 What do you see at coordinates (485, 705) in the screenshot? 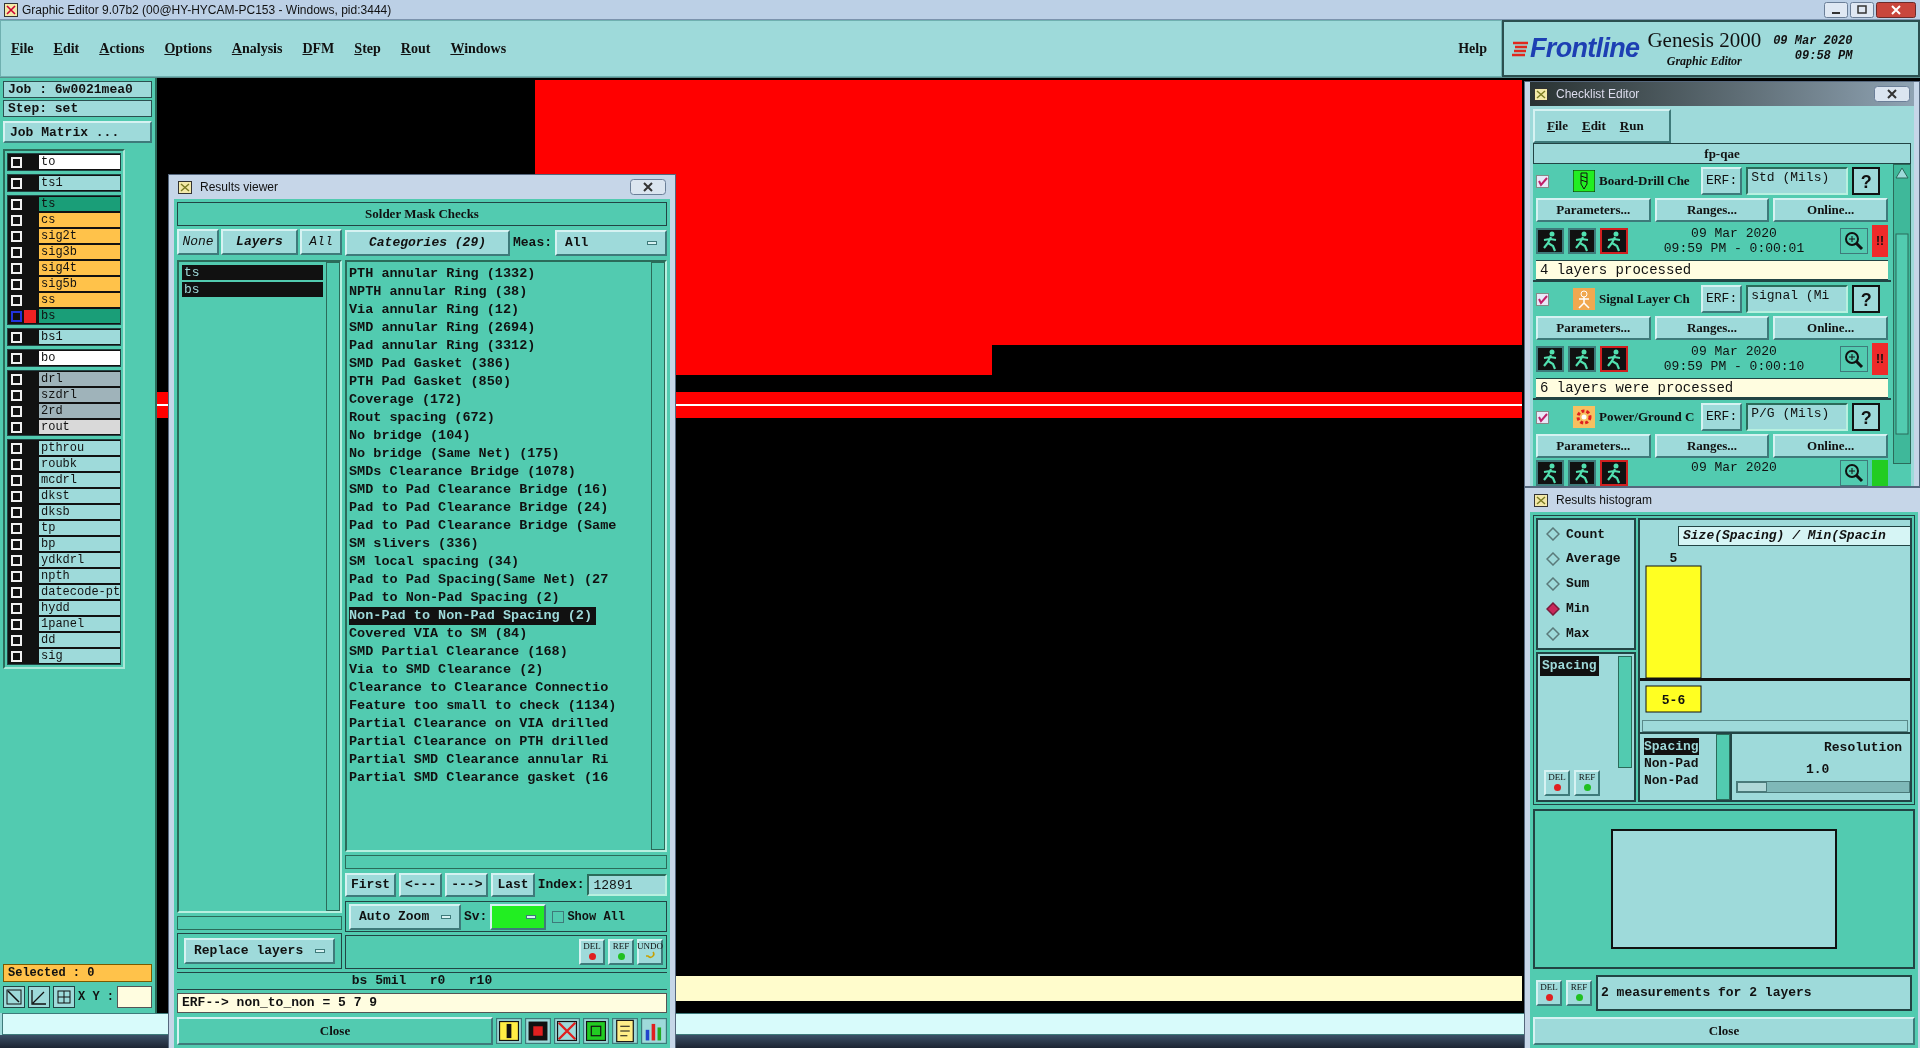
I see `category-item: Feature too small to check (1134)` at bounding box center [485, 705].